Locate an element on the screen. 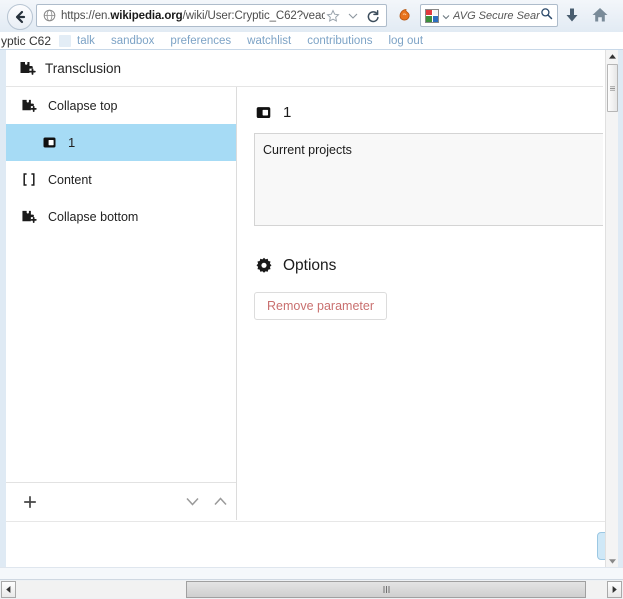  brackets-icon is located at coordinates (29, 180).